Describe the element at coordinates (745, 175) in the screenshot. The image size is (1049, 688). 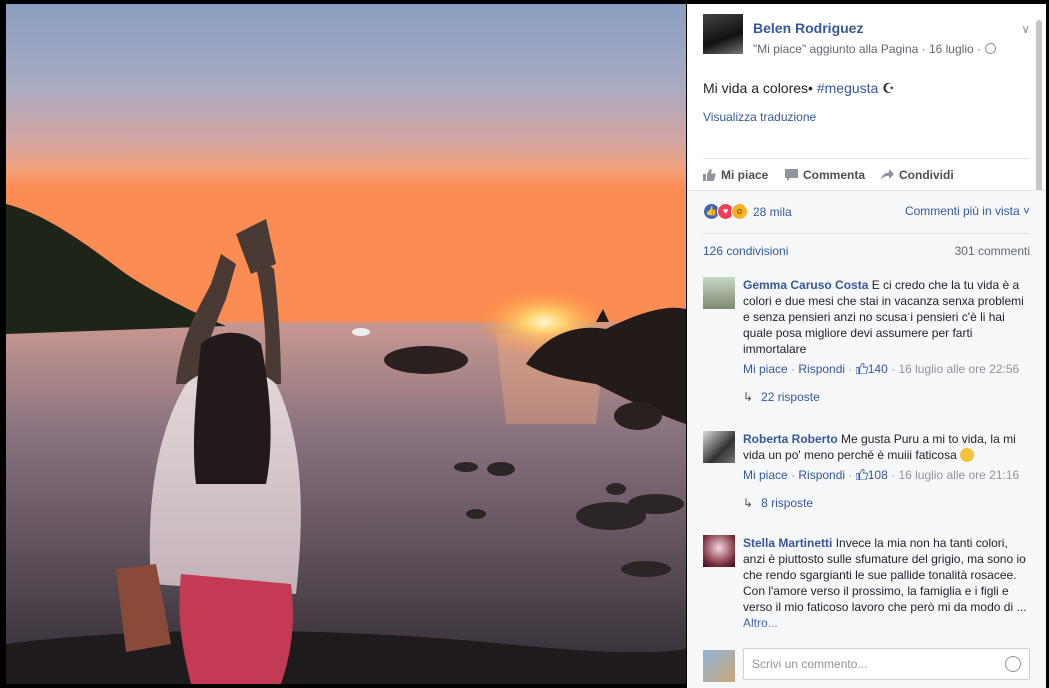
I see `like-label: Mi piace` at that location.